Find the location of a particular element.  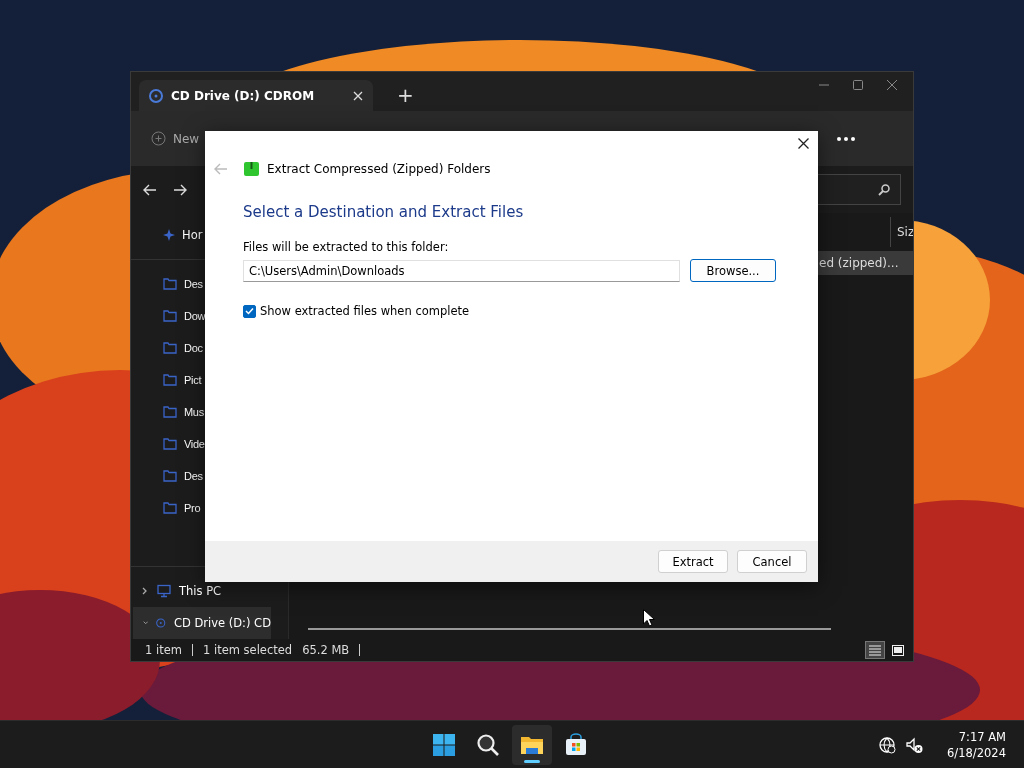

sidebar-item: Pict is located at coordinates (193, 380).